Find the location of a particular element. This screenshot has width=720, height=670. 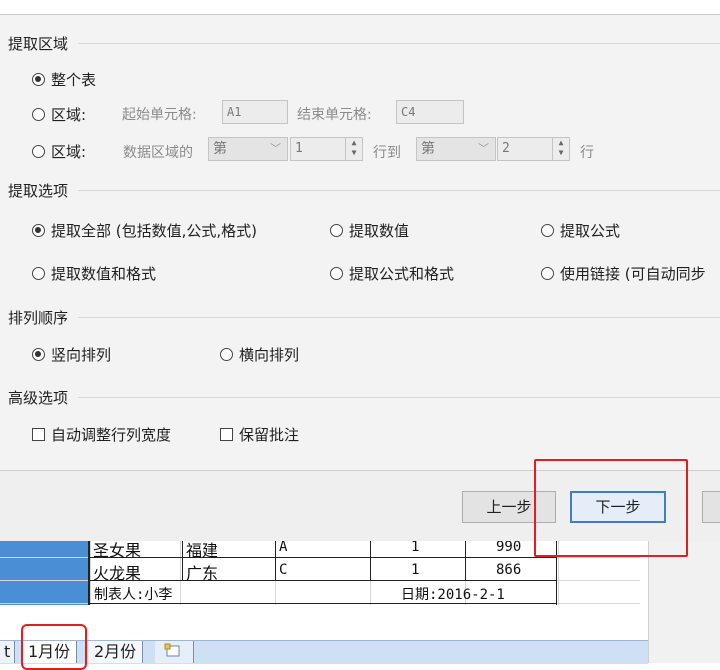

data-range-label: 数据区域的 is located at coordinates (158, 153).